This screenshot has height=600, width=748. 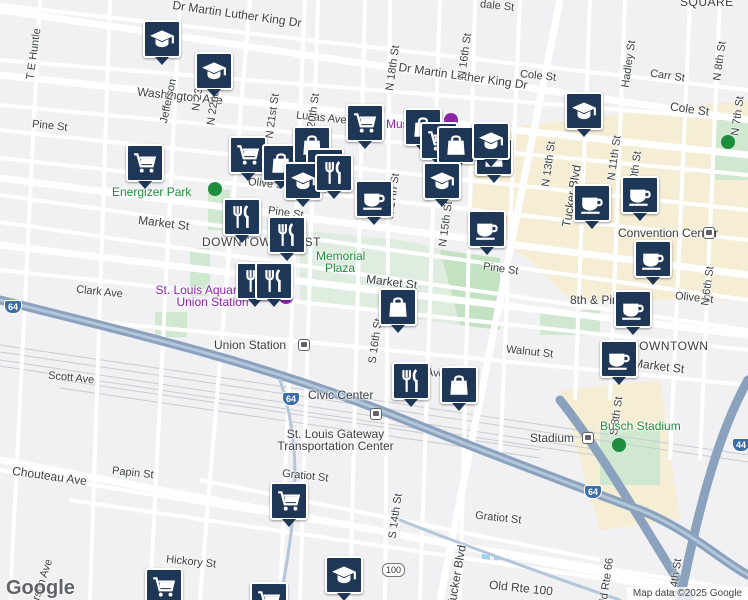 I want to click on stadium-icon, so click(x=619, y=445).